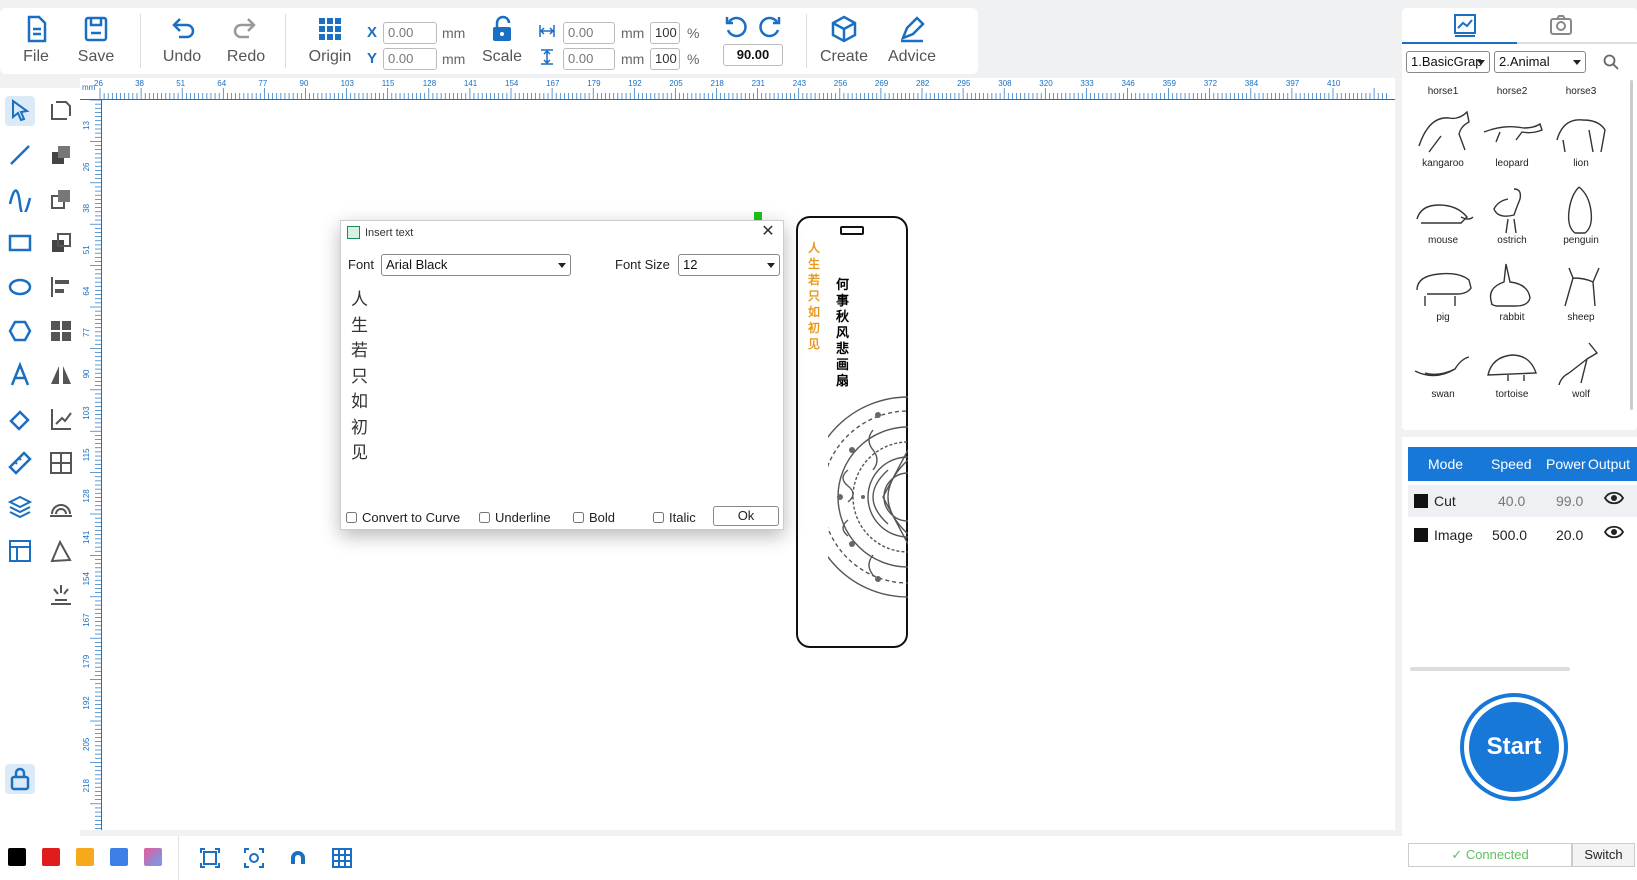  I want to click on chart-tool, so click(61, 419).